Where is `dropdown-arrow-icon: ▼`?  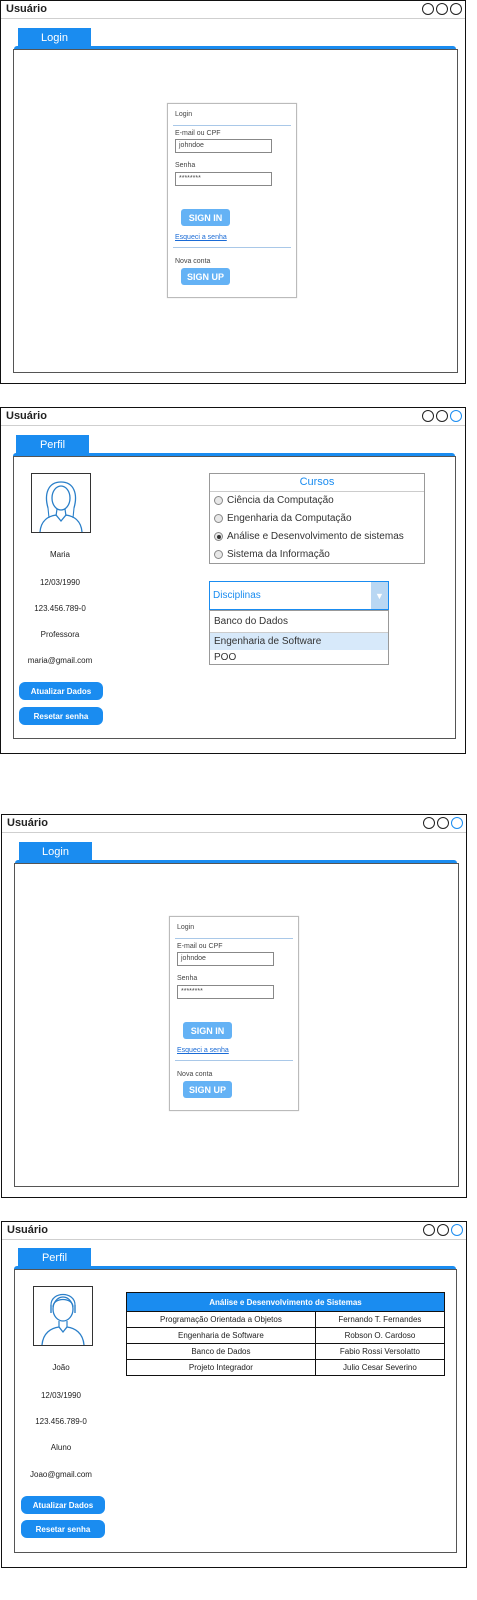 dropdown-arrow-icon: ▼ is located at coordinates (379, 595).